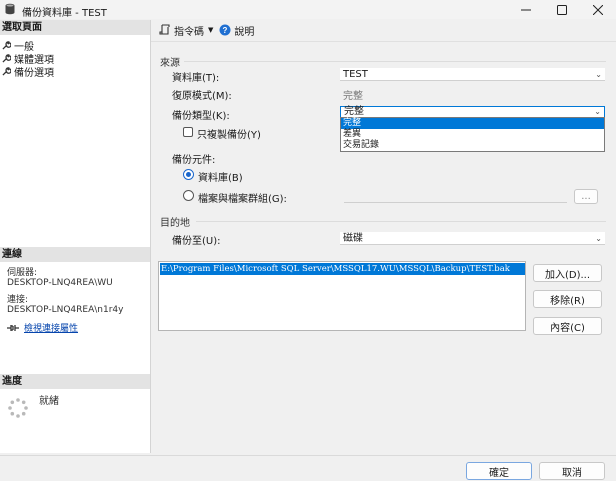  Describe the element at coordinates (244, 32) in the screenshot. I see `help-label: 說明` at that location.